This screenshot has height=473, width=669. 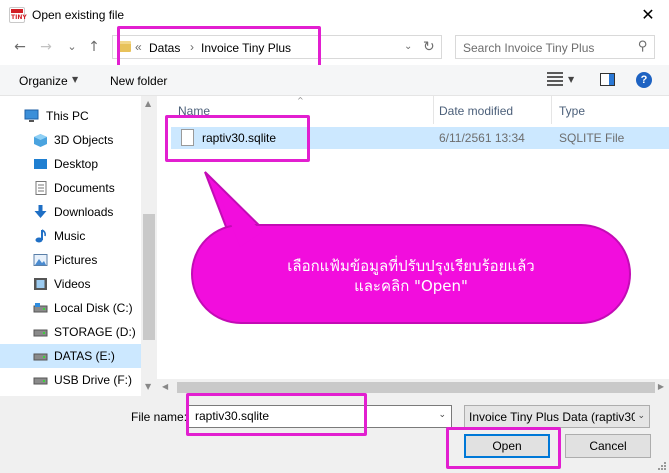 I want to click on sidebar-item-label: 3D Objects, so click(x=84, y=140).